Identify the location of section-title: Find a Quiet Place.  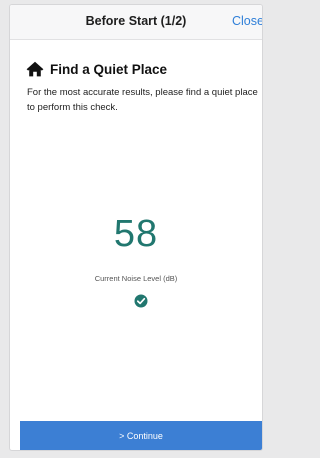
(109, 69).